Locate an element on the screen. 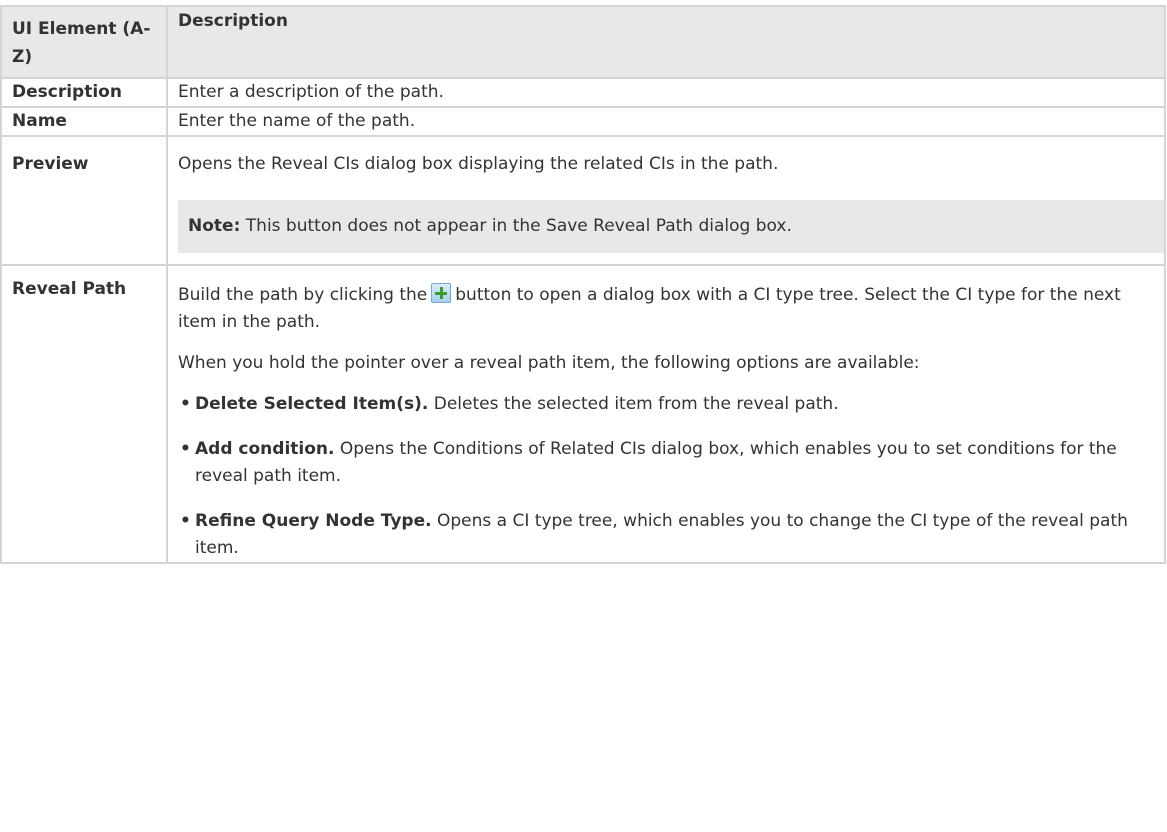 This screenshot has width=1167, height=832. element-name: Name is located at coordinates (84, 121).